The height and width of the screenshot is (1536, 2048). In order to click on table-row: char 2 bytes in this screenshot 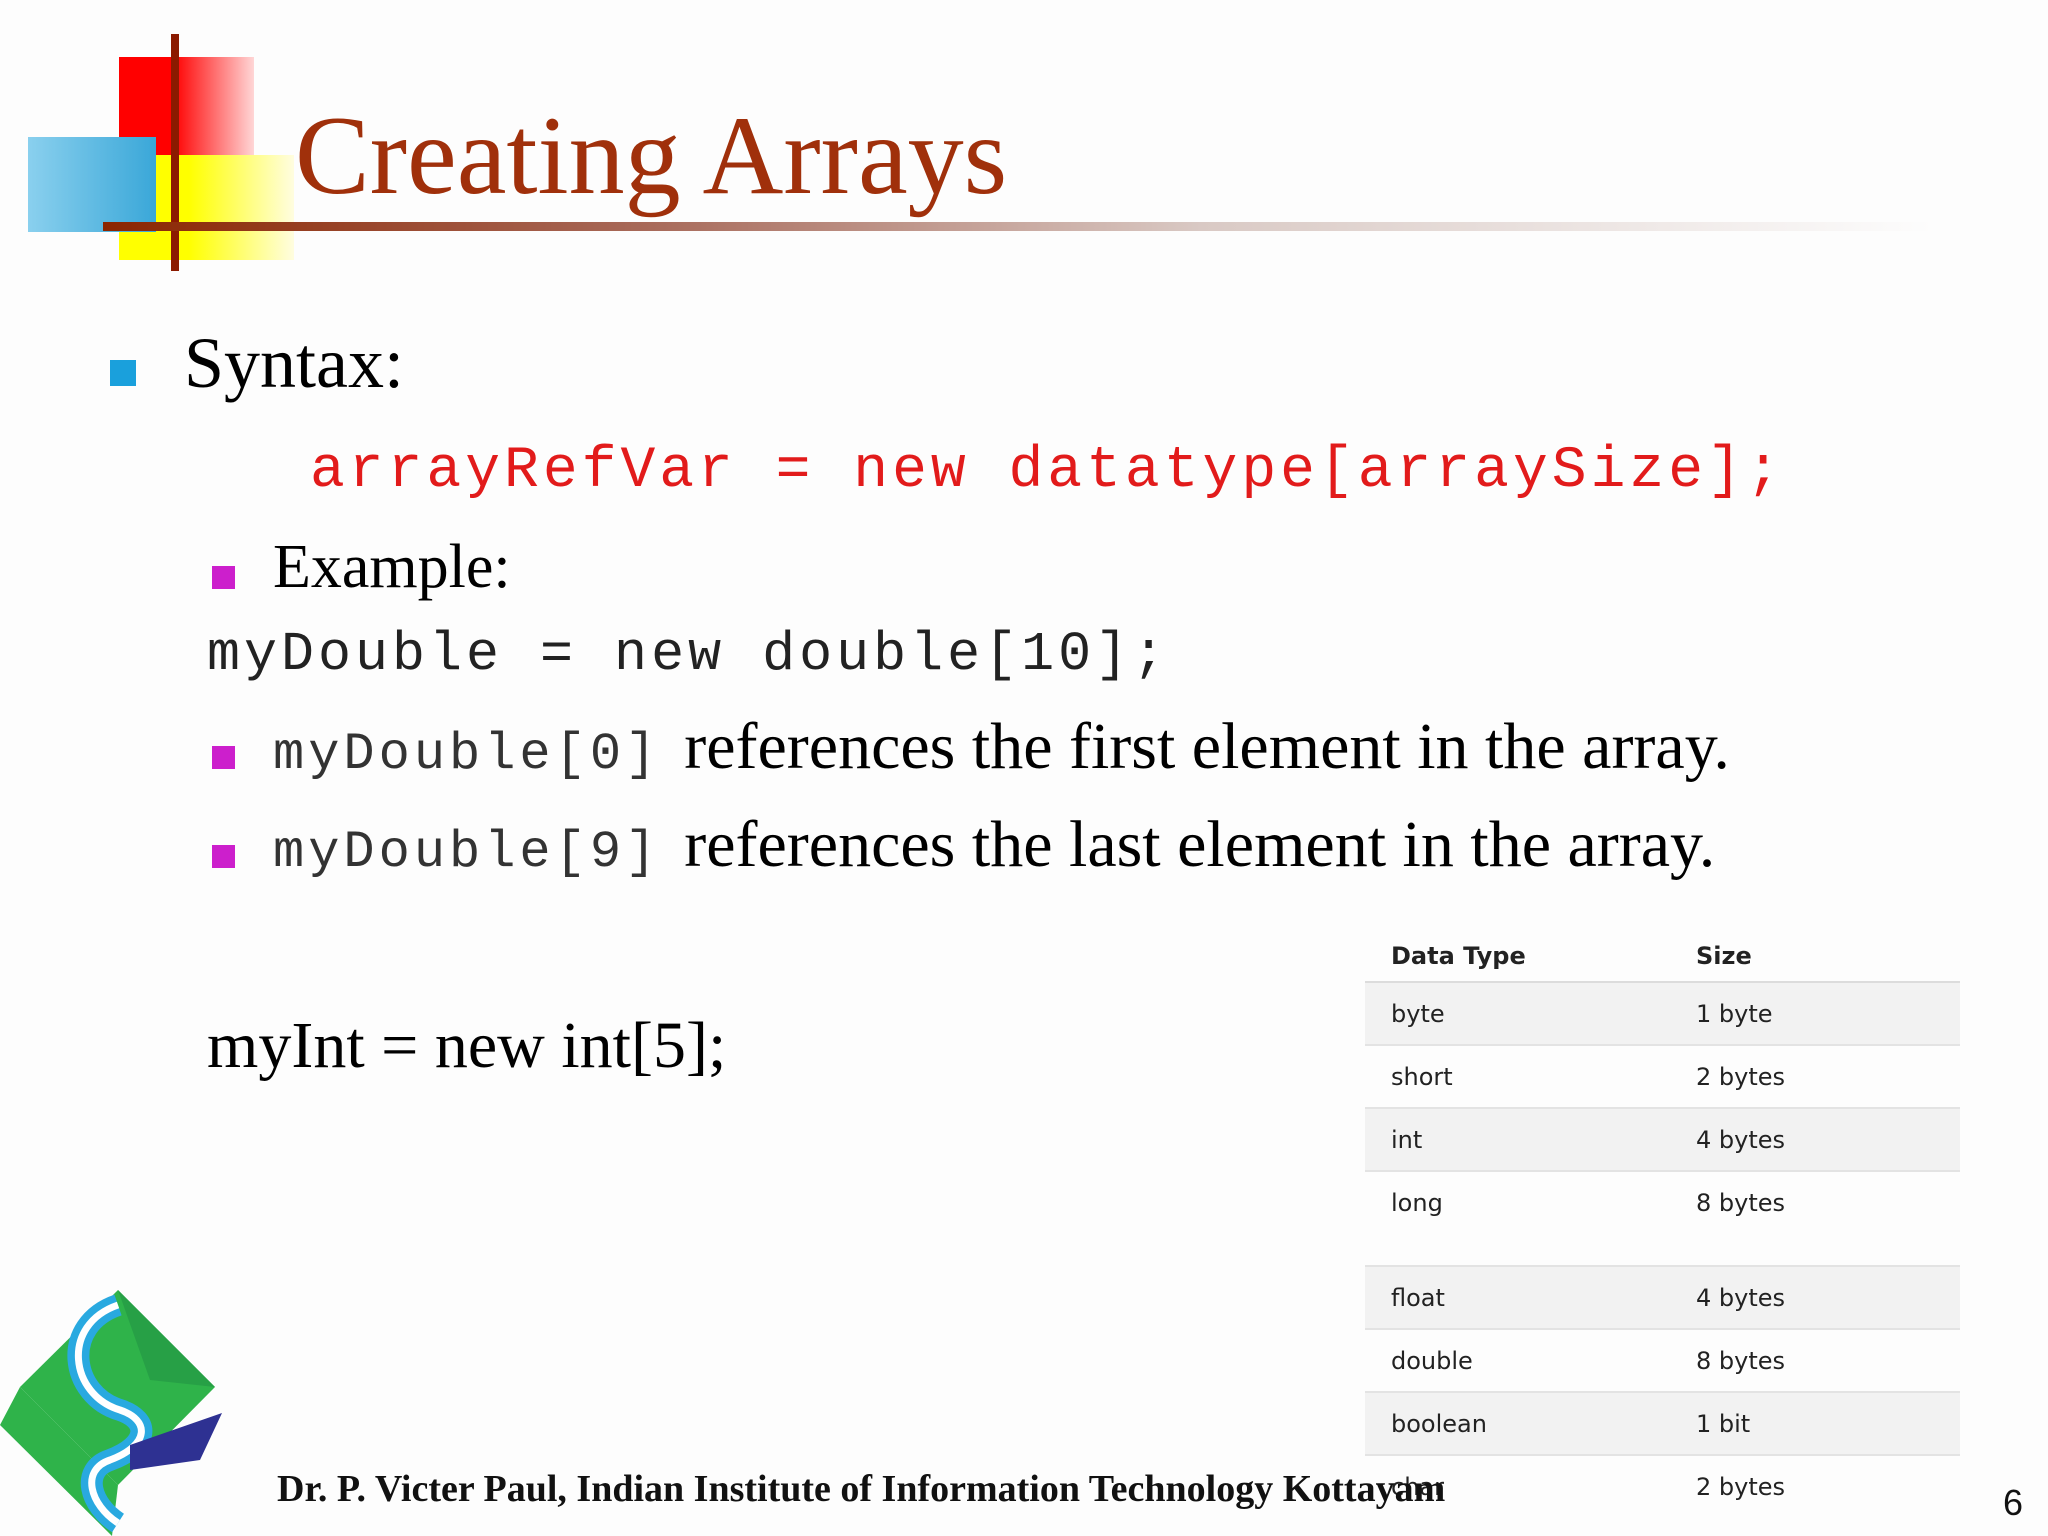, I will do `click(1662, 1486)`.